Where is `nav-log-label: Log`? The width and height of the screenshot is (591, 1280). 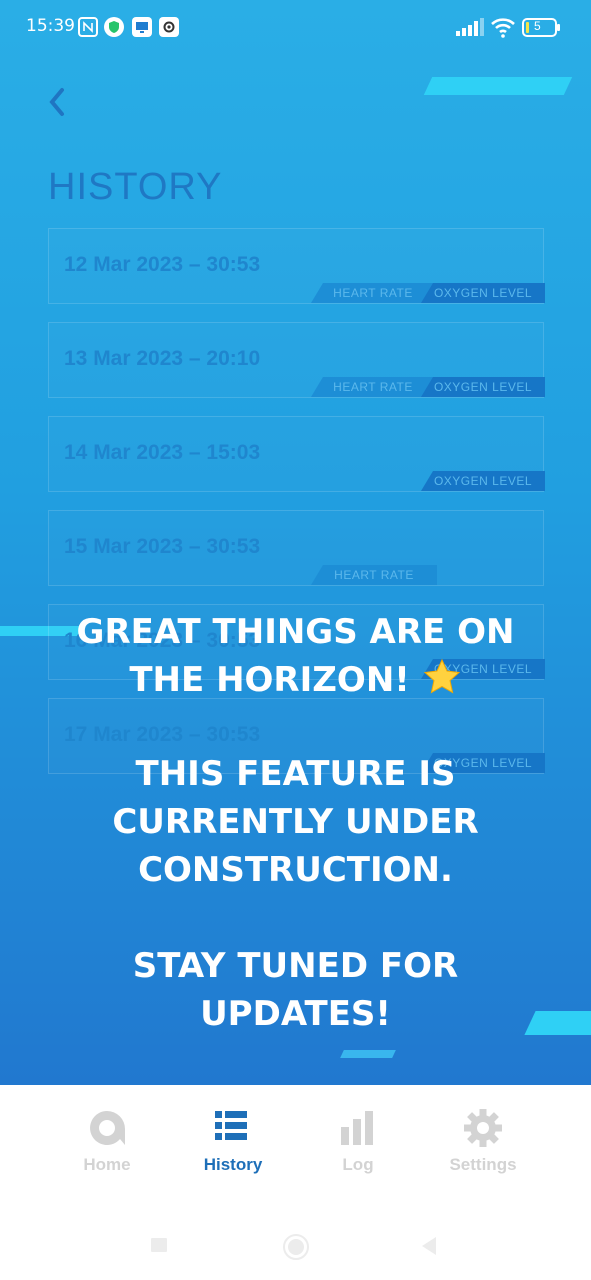 nav-log-label: Log is located at coordinates (358, 1164).